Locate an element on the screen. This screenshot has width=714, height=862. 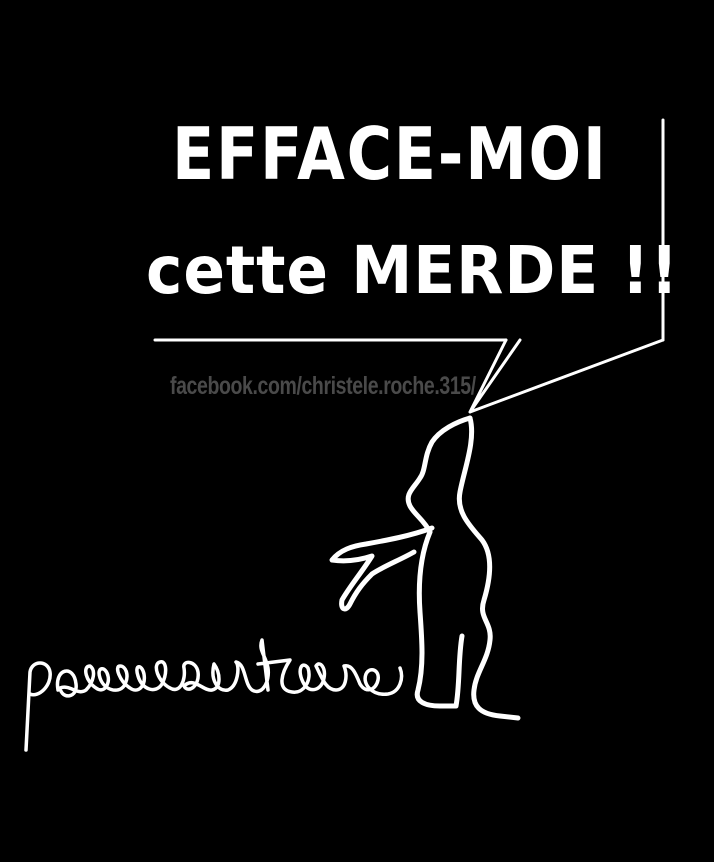
pointing-man-figure is located at coordinates (425, 568).